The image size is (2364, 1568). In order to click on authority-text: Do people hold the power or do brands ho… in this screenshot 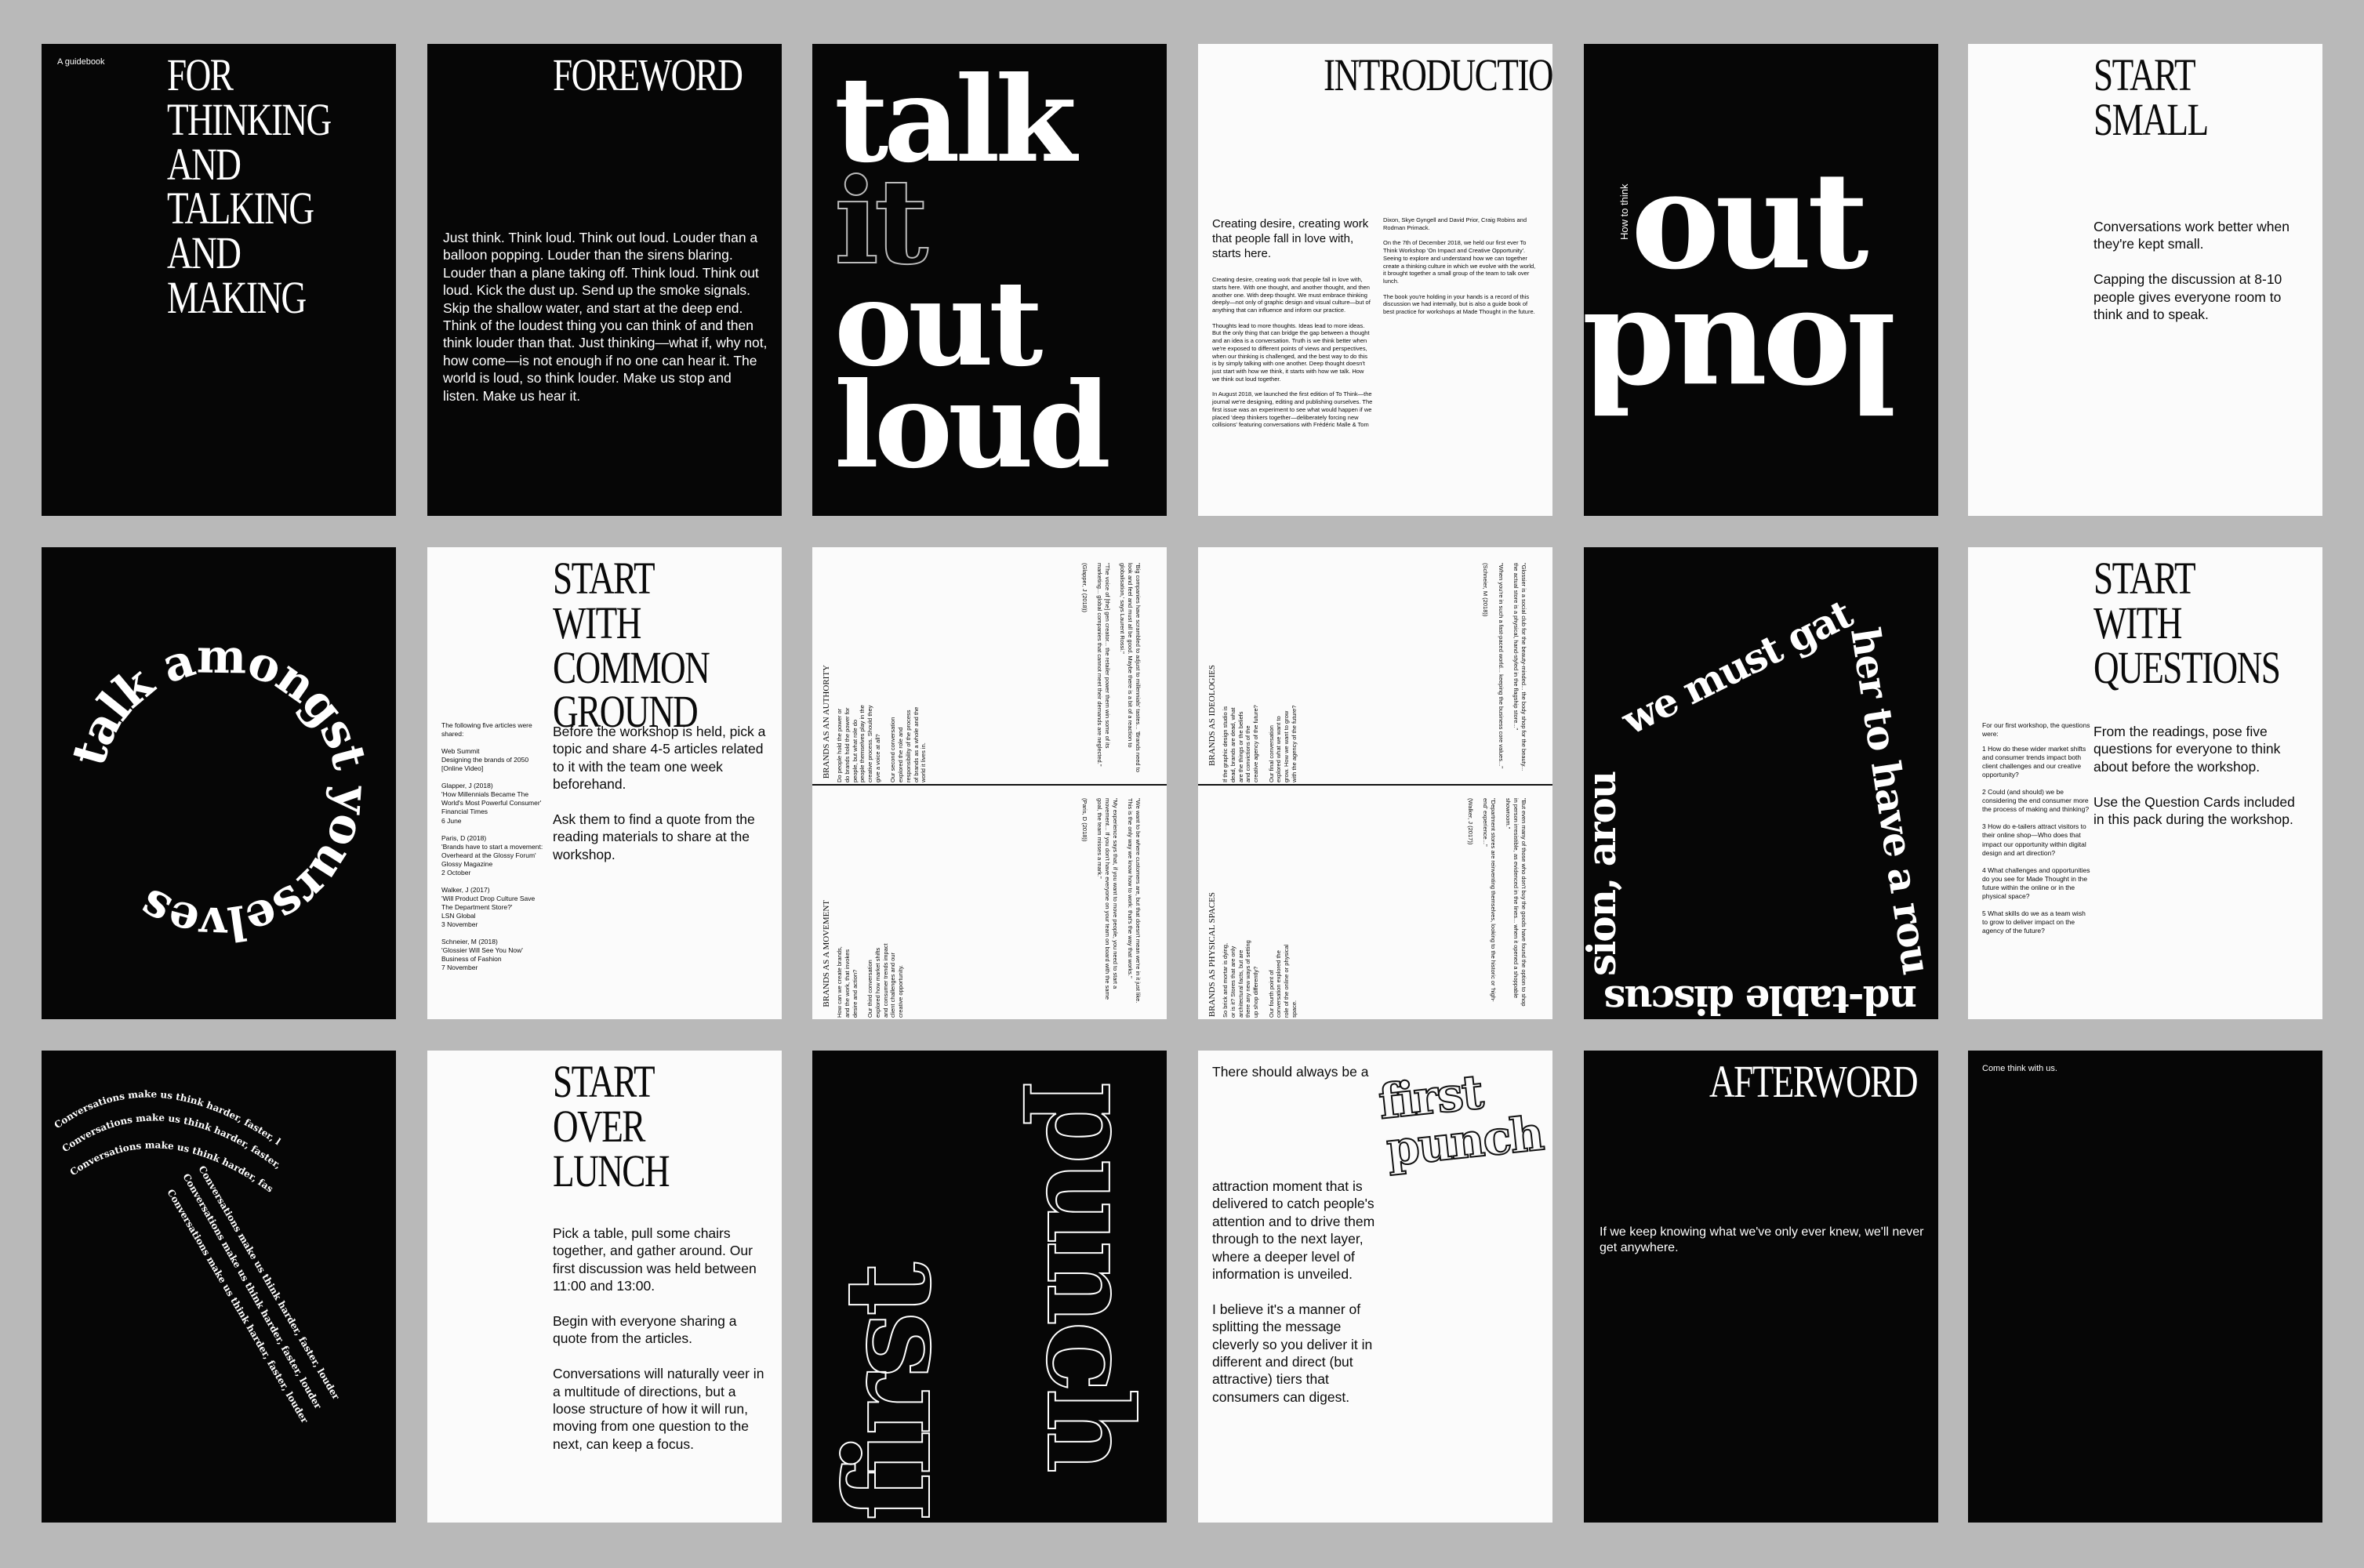, I will do `click(882, 743)`.